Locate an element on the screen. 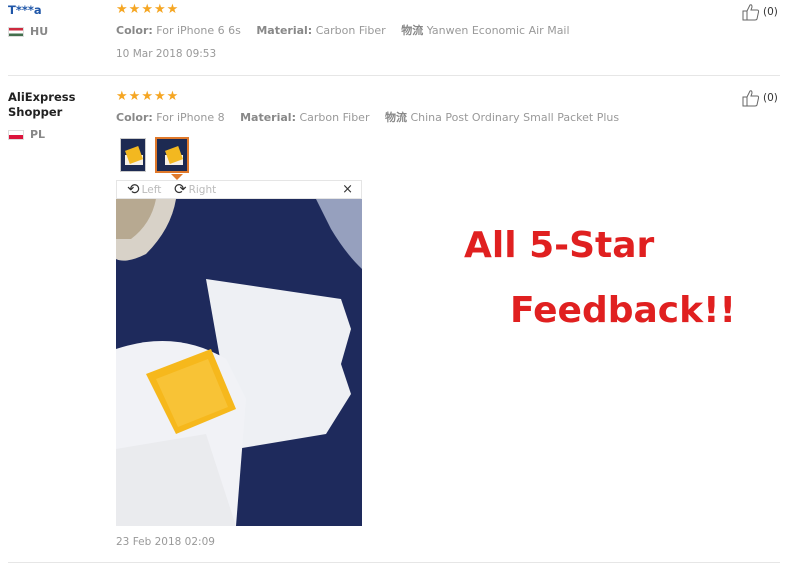 The width and height of the screenshot is (800, 566). color-value: For iPhone 8 is located at coordinates (190, 117).